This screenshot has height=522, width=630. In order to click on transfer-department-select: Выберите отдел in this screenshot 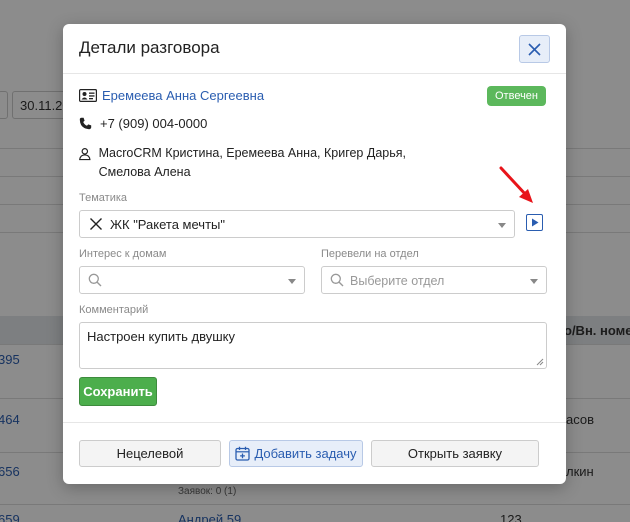, I will do `click(434, 280)`.